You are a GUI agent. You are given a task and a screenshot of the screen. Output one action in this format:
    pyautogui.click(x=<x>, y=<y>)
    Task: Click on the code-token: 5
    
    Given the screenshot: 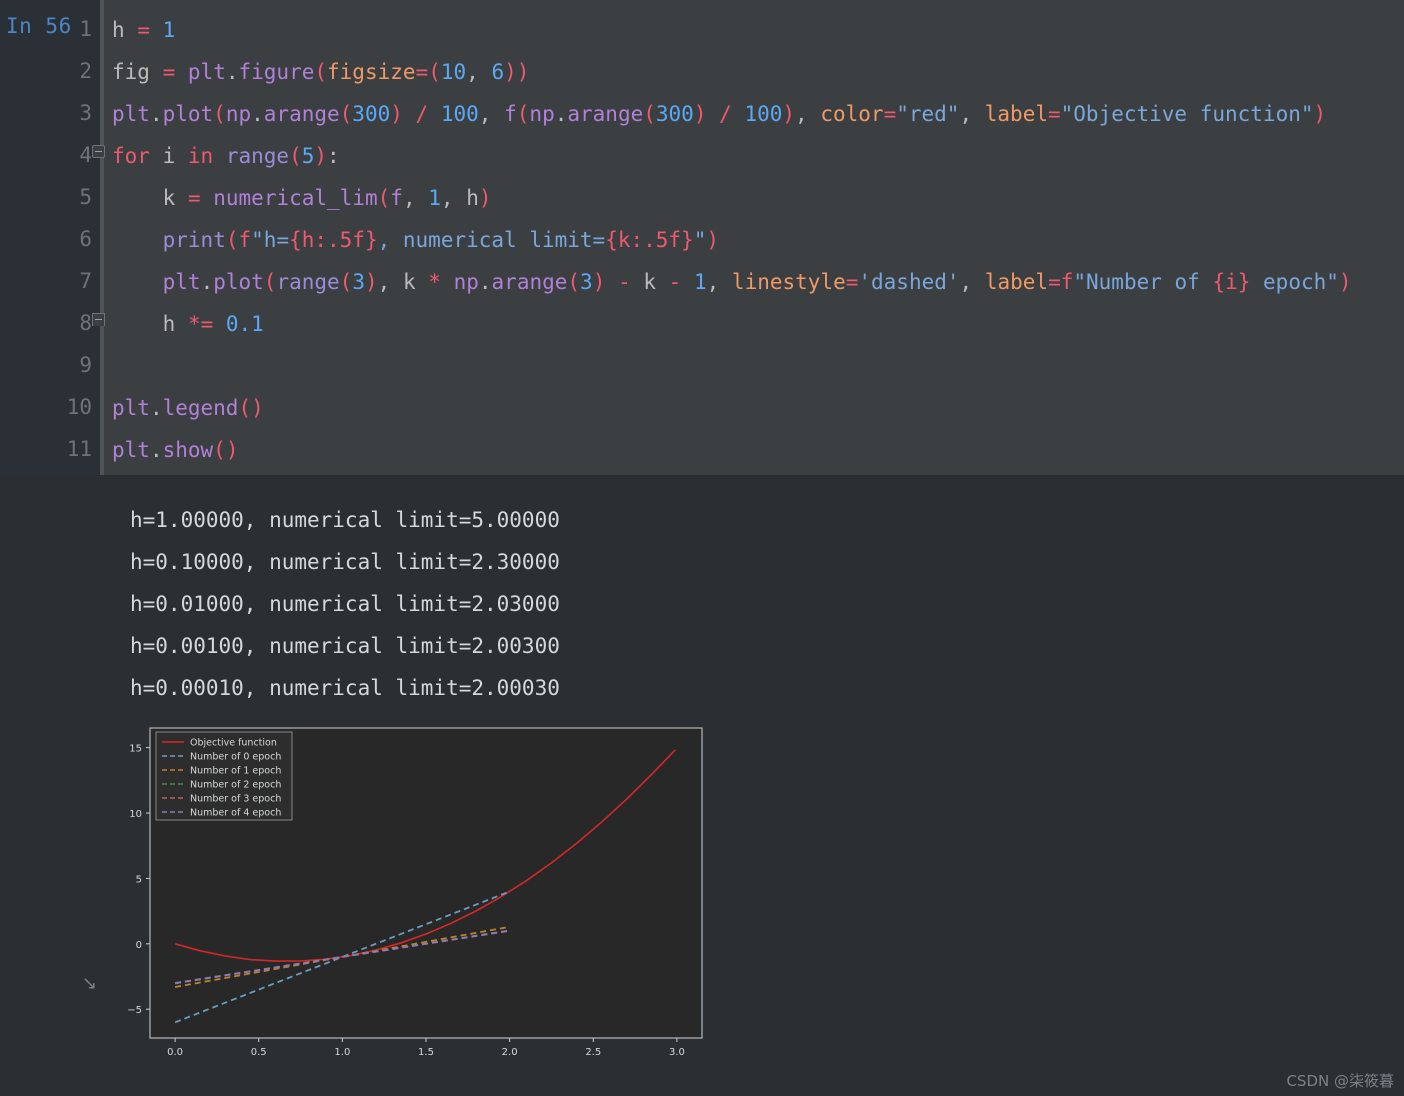 What is the action you would take?
    pyautogui.click(x=308, y=156)
    